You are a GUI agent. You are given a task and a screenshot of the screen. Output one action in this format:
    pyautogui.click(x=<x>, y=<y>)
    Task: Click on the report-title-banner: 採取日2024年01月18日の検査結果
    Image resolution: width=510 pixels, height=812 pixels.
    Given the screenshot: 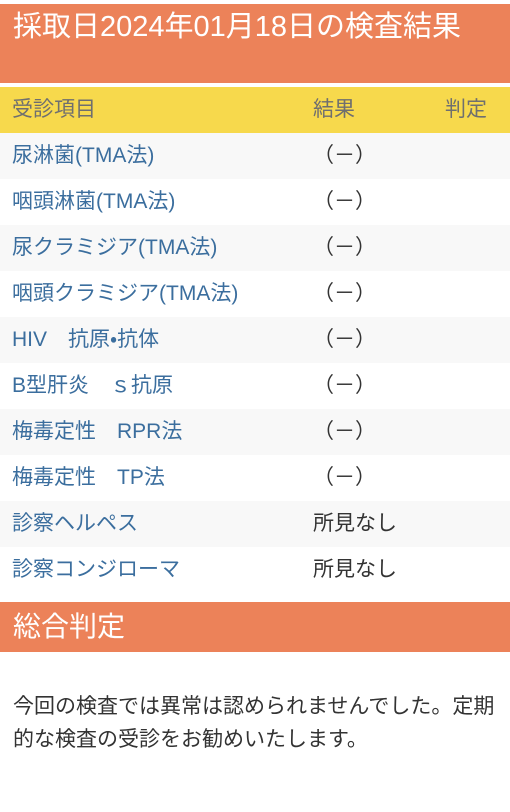 What is the action you would take?
    pyautogui.click(x=255, y=43)
    